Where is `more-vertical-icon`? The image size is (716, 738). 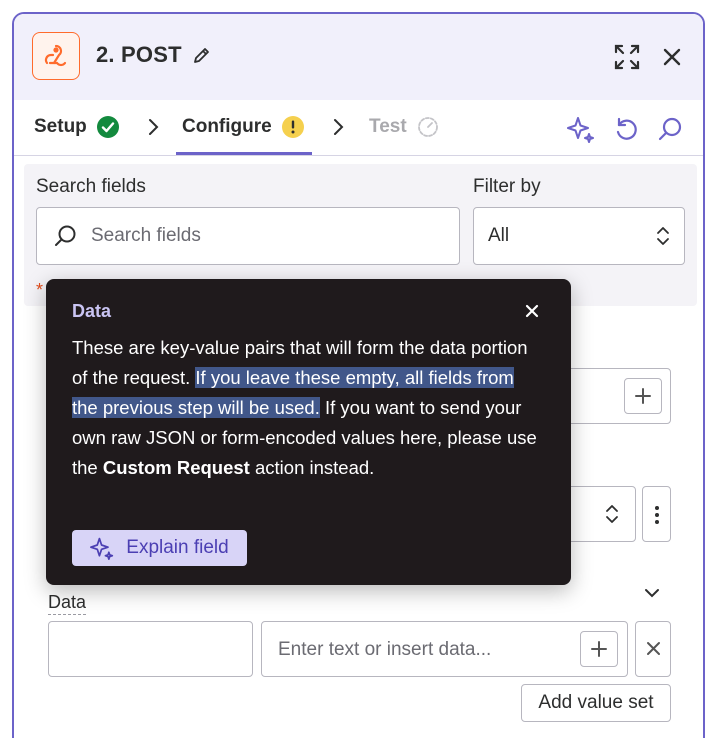 more-vertical-icon is located at coordinates (657, 515).